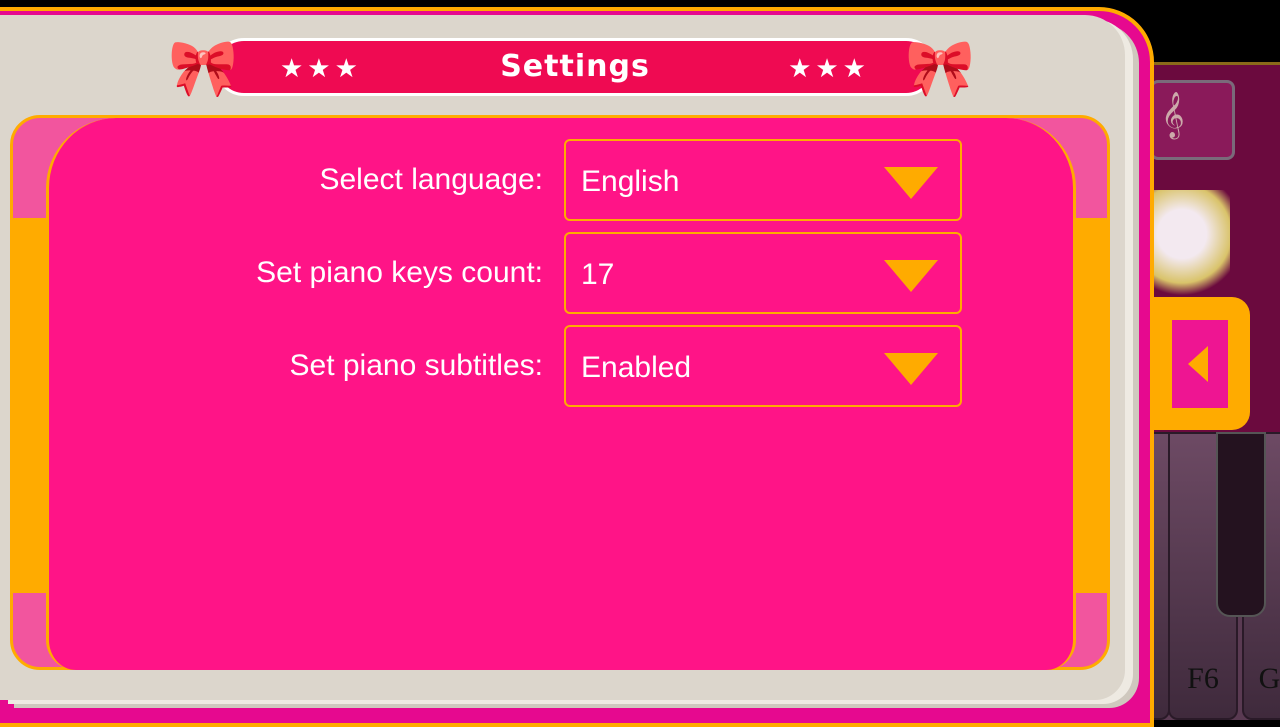 The image size is (1280, 727). What do you see at coordinates (399, 272) in the screenshot?
I see `keys-count-label: Set piano keys count:` at bounding box center [399, 272].